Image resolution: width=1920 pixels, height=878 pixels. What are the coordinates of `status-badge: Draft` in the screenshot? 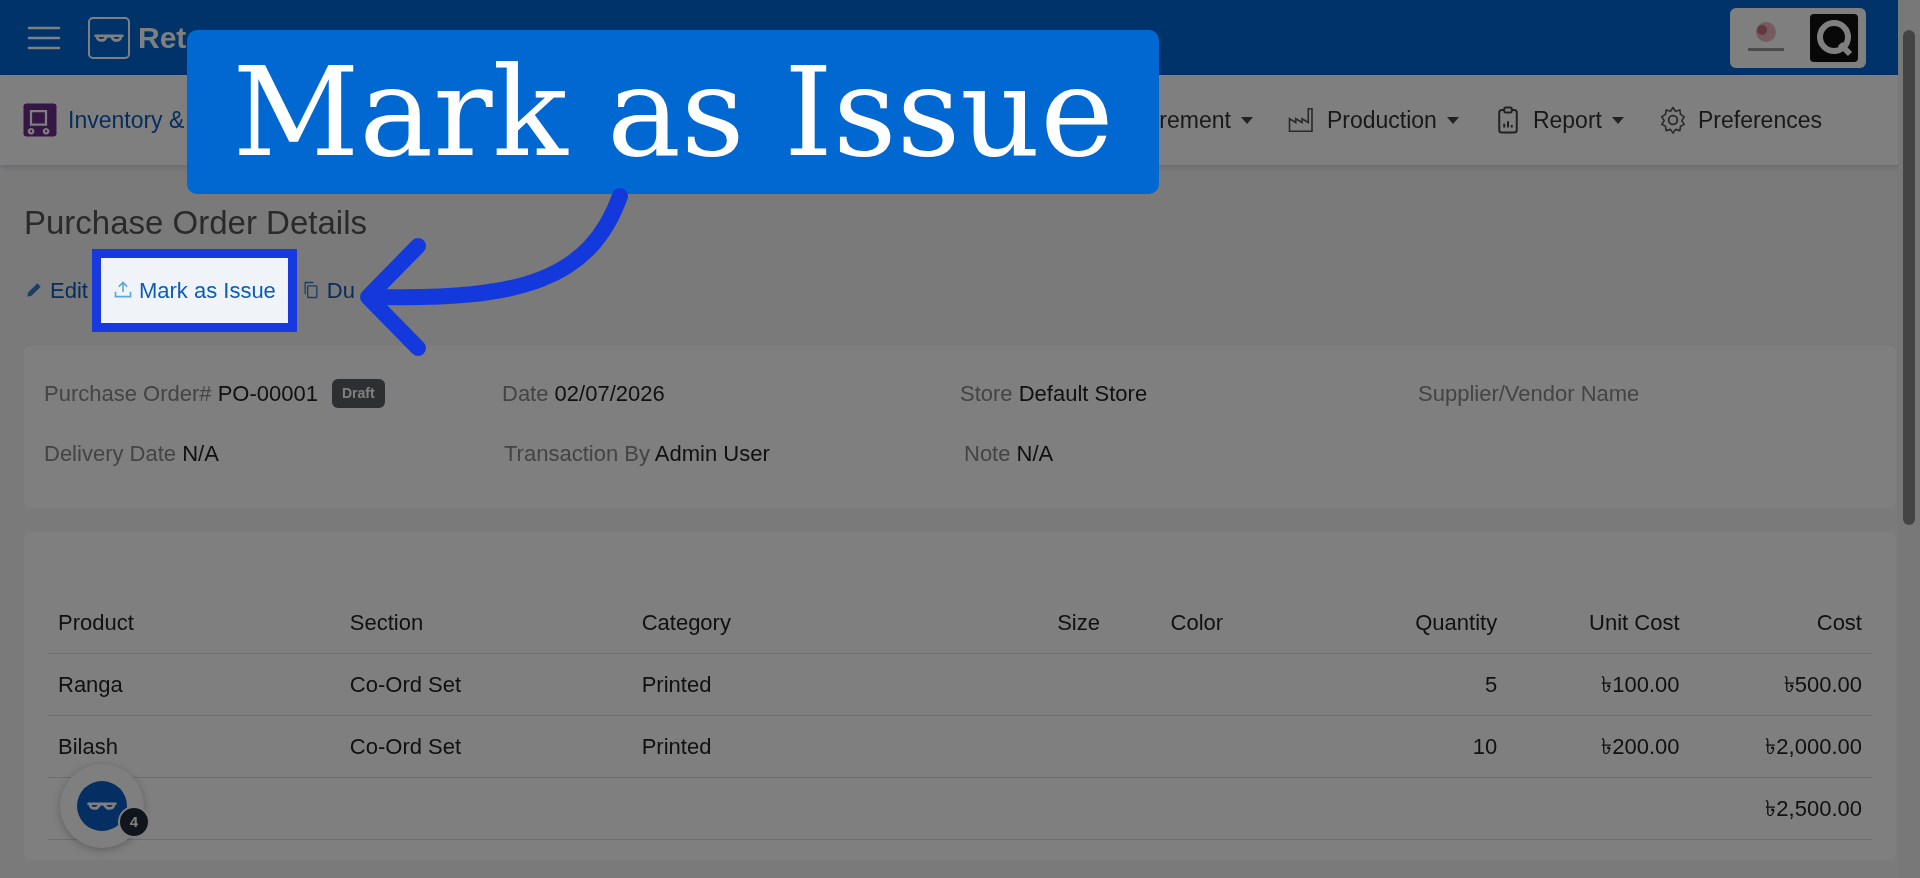 It's located at (358, 394).